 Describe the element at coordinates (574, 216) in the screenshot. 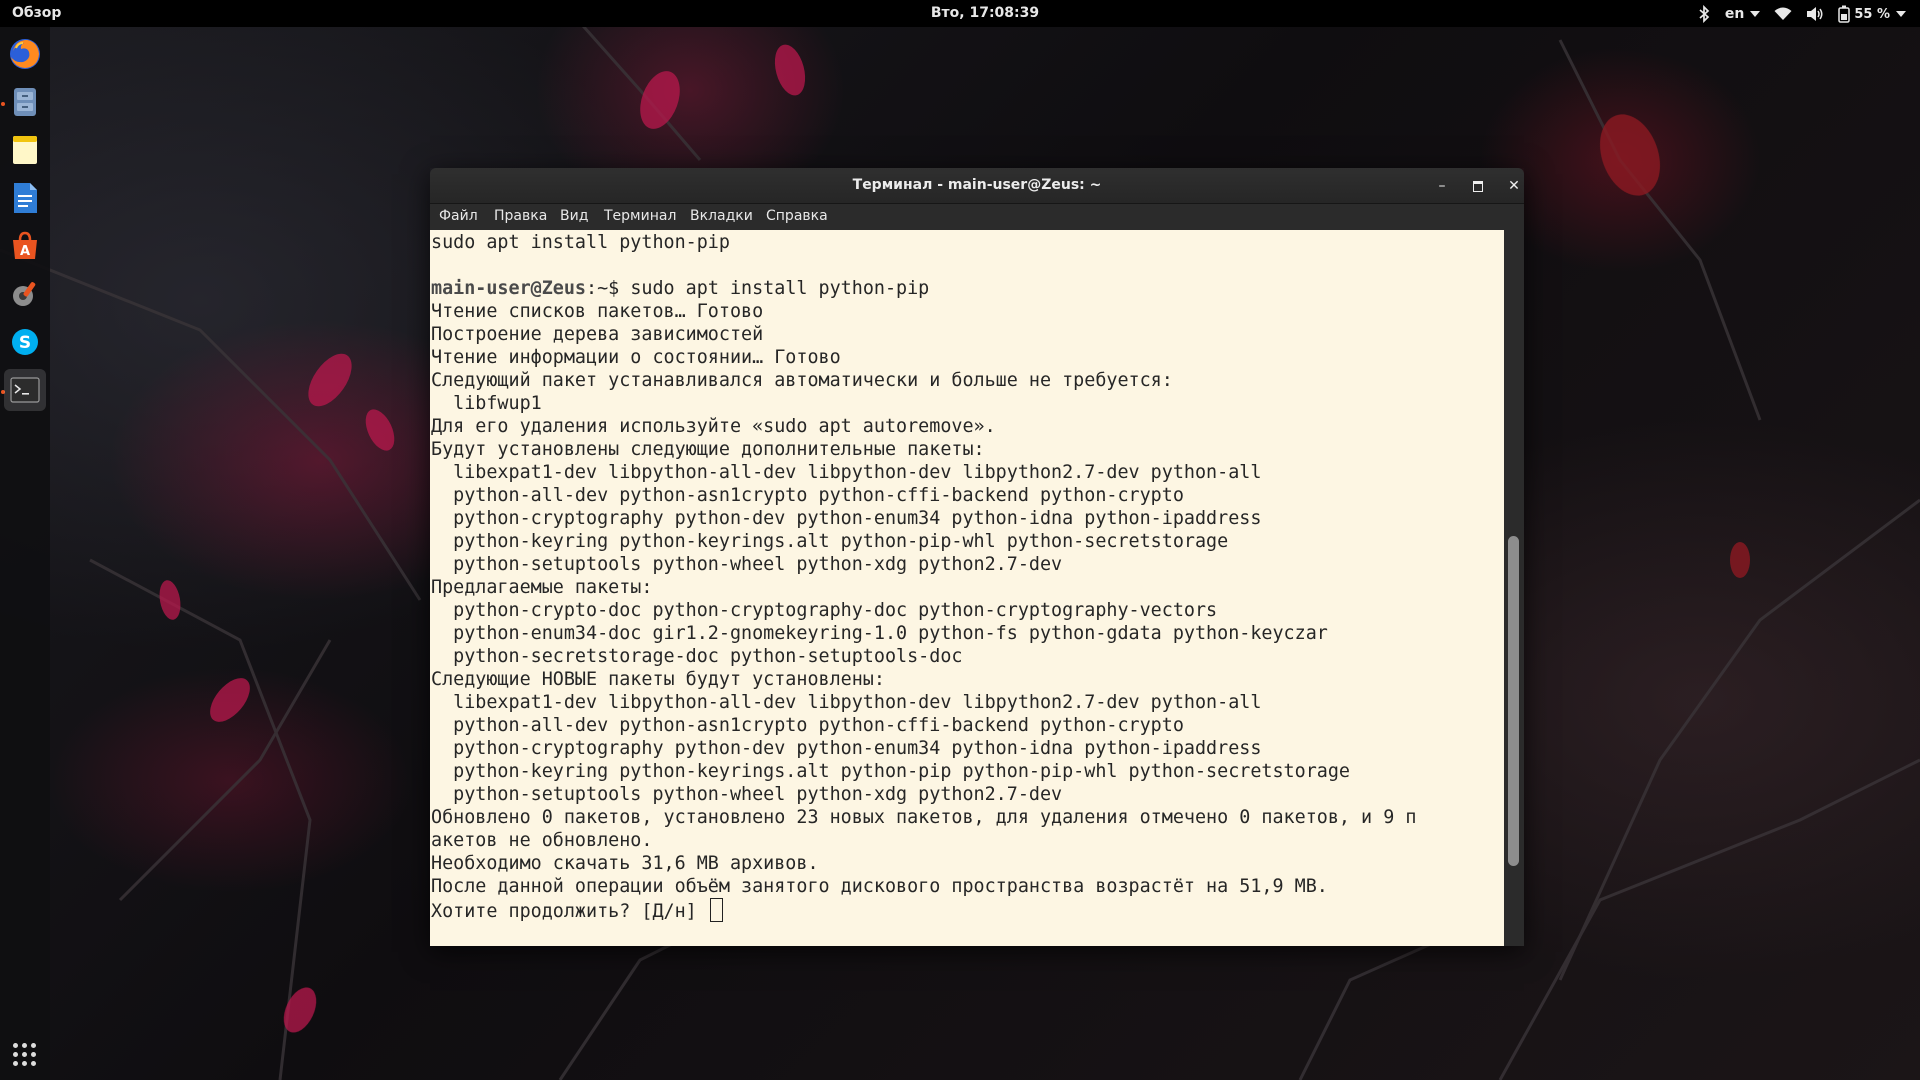

I see `menu-view: Вид` at that location.